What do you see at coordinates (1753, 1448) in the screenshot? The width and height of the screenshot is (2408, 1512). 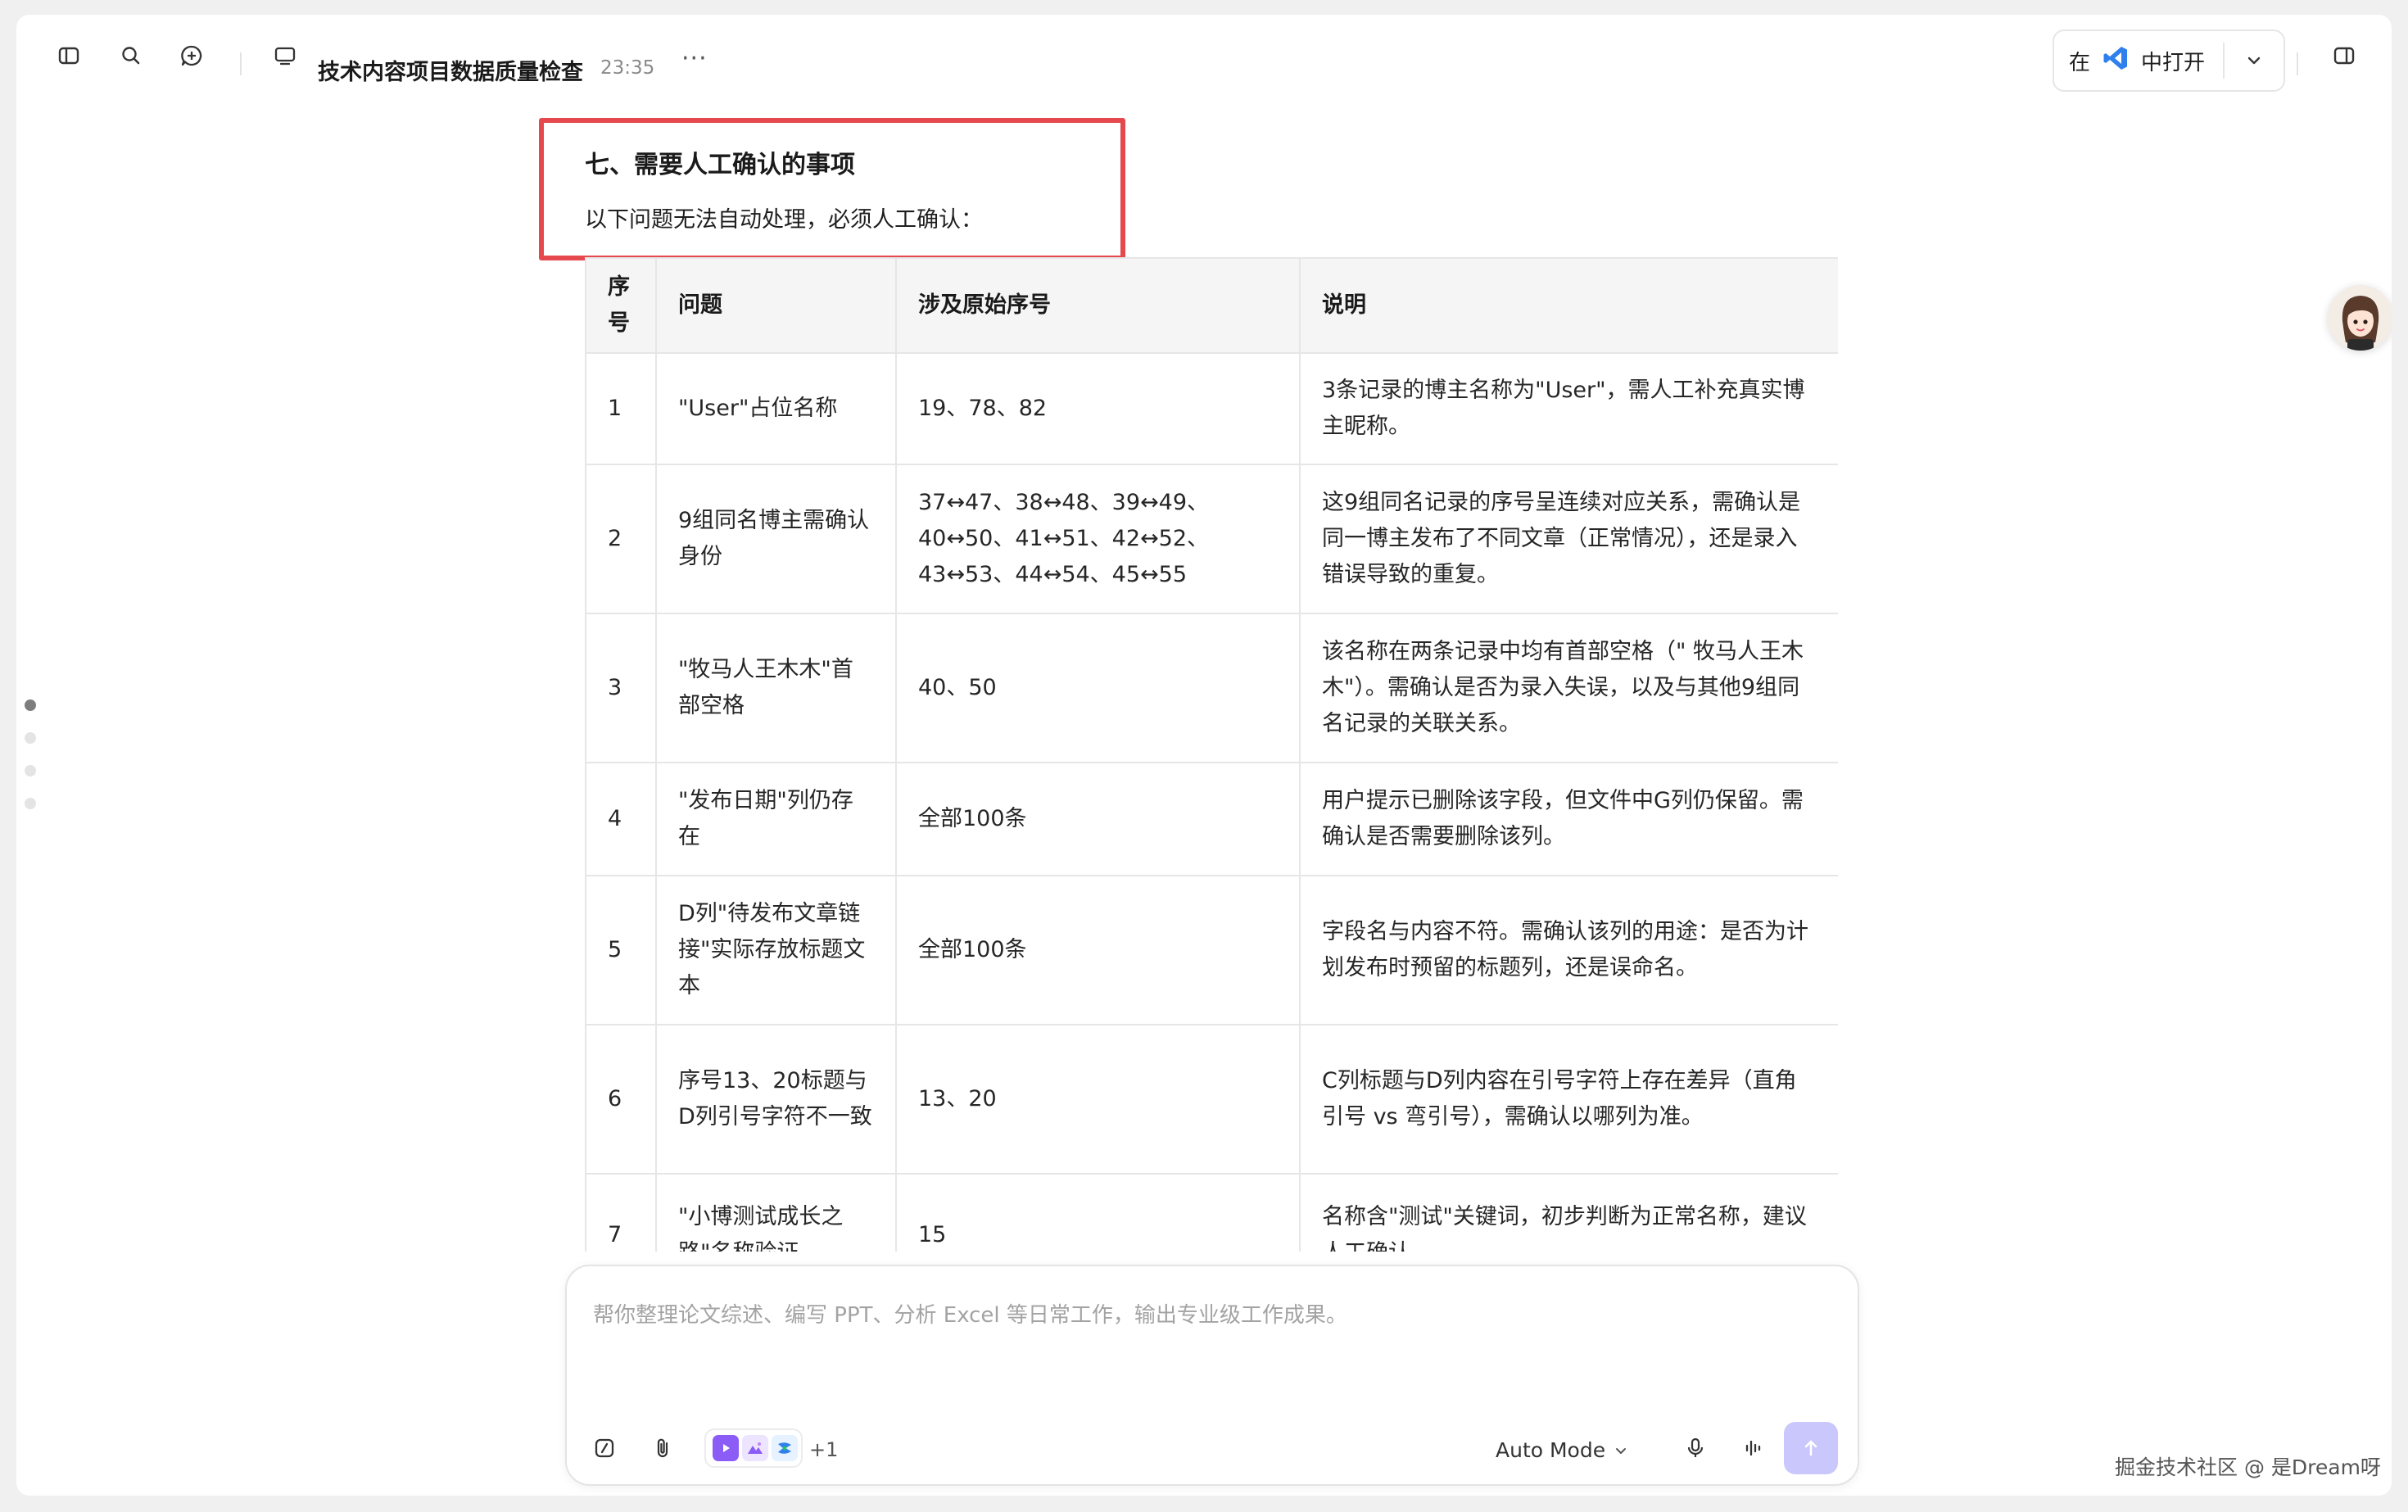 I see `voice-wave-icon` at bounding box center [1753, 1448].